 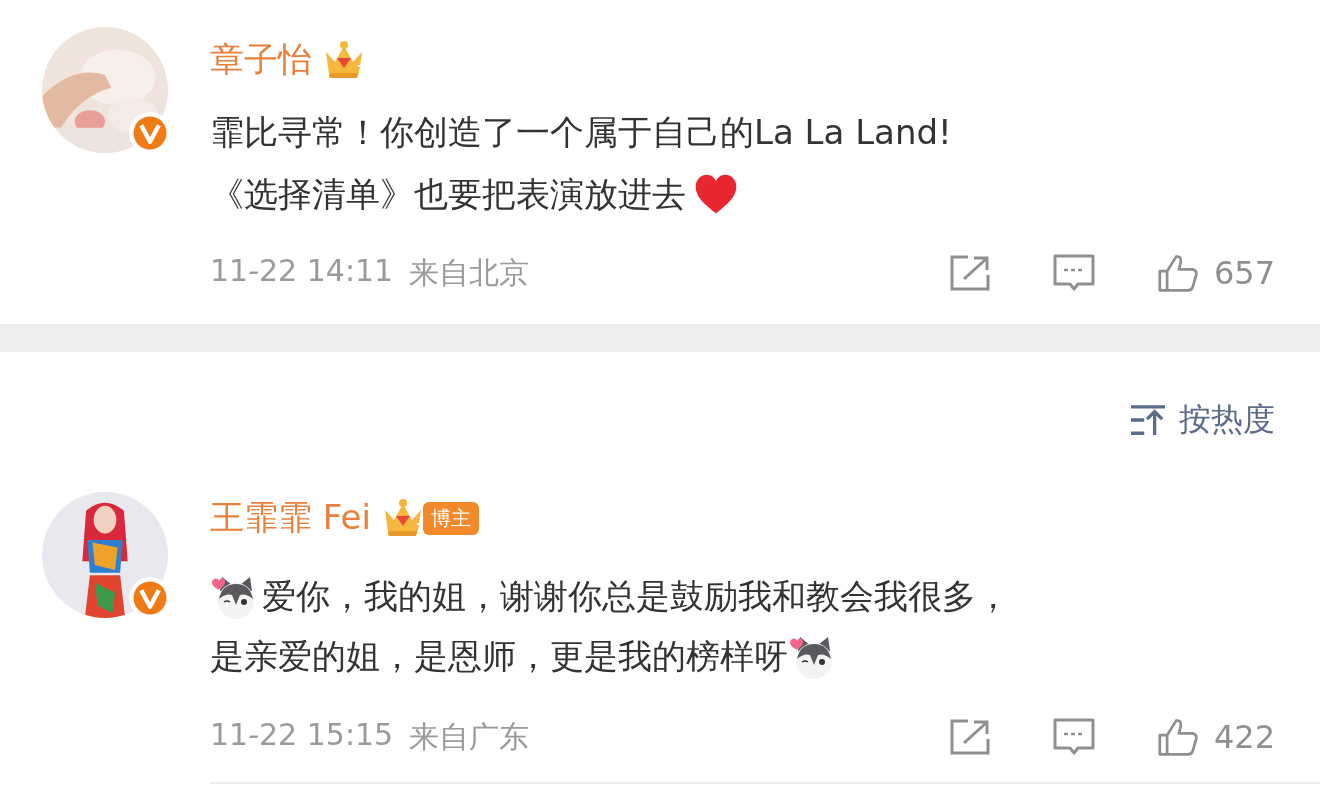 What do you see at coordinates (261, 60) in the screenshot?
I see `author-name: 章子怡` at bounding box center [261, 60].